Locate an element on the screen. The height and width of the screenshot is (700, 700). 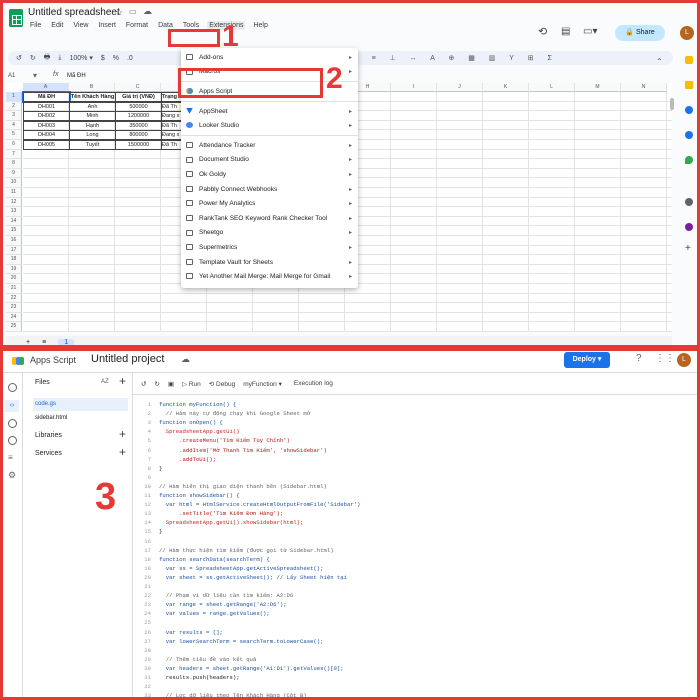
zoom-select: 100% ▾ is located at coordinates (80, 58).